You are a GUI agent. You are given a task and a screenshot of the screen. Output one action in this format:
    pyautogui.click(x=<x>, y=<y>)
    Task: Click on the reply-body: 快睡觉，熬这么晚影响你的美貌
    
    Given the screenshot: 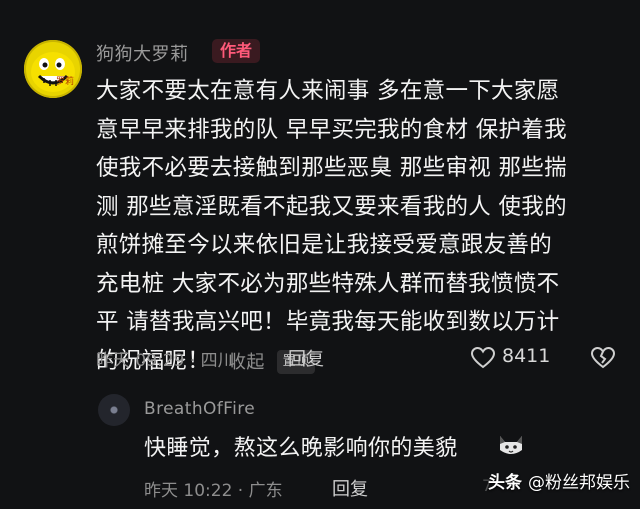 What is the action you would take?
    pyautogui.click(x=301, y=448)
    